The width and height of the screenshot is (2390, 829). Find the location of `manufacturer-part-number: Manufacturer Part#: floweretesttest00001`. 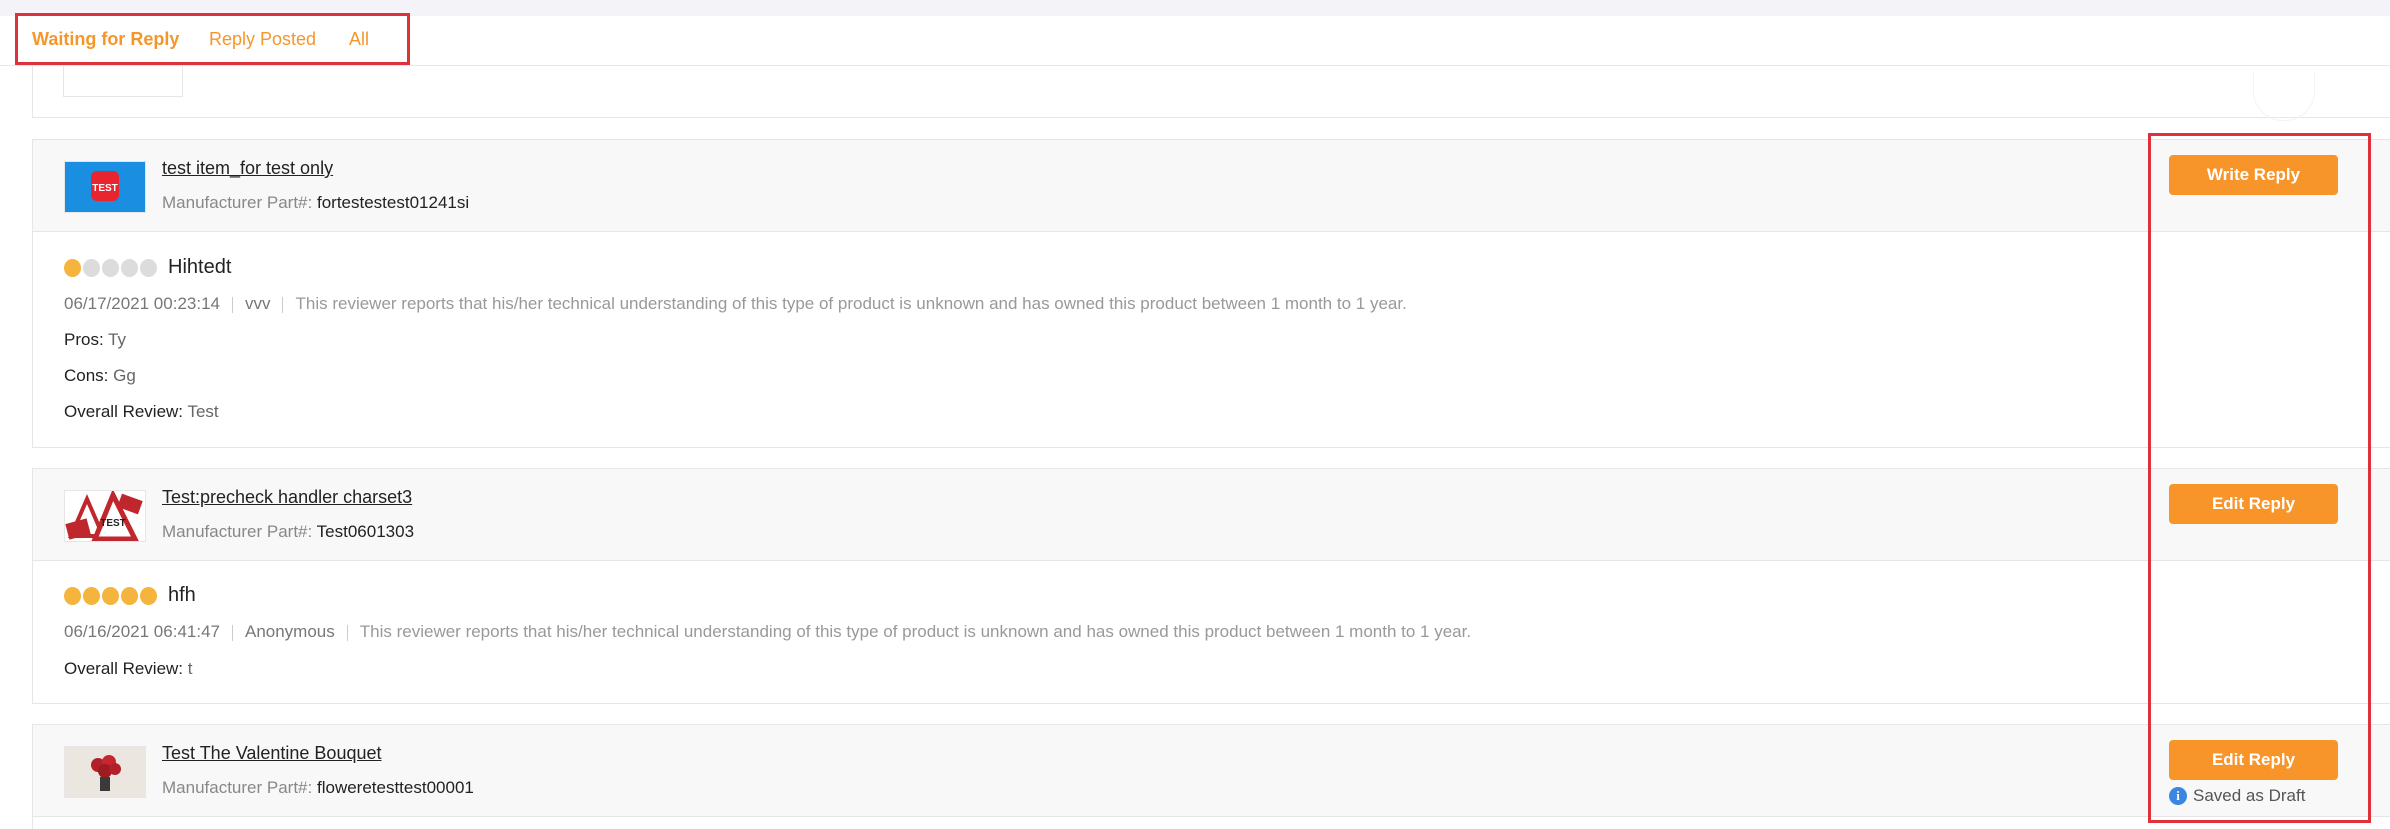

manufacturer-part-number: Manufacturer Part#: floweretesttest00001 is located at coordinates (318, 788).